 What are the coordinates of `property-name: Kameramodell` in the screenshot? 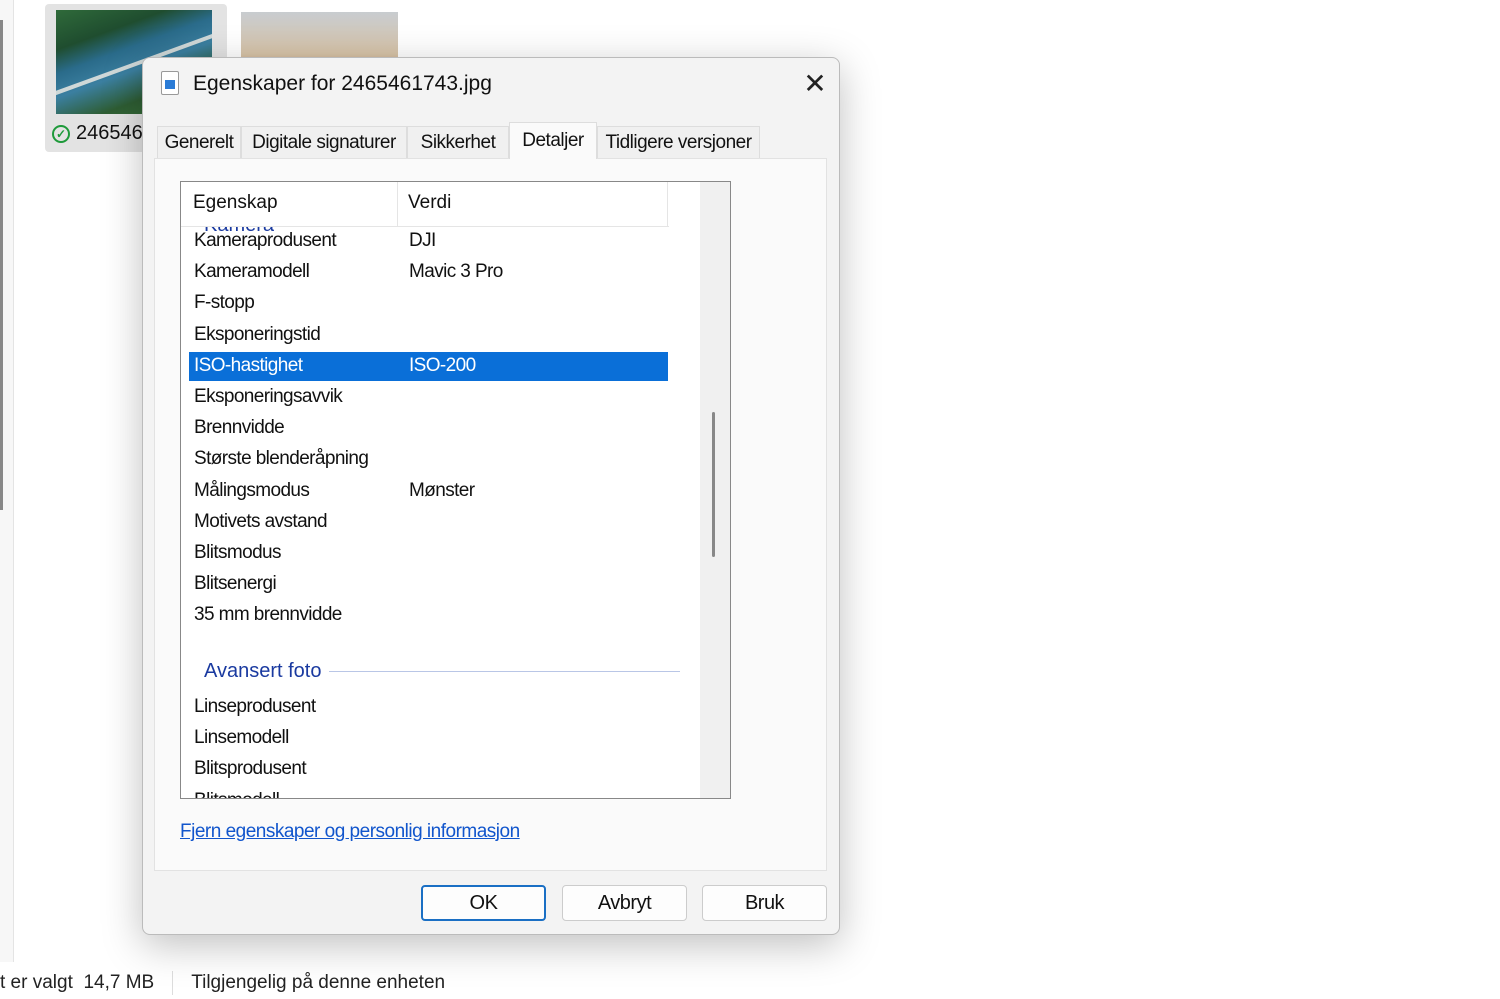 It's located at (252, 272).